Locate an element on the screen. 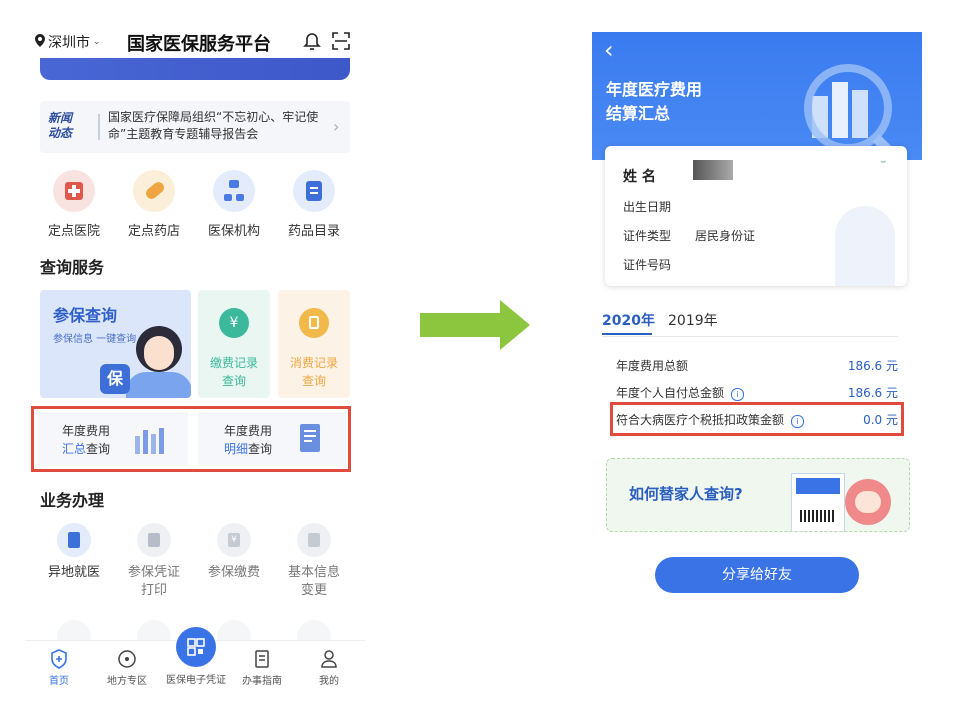 The width and height of the screenshot is (960, 720). share-button: 分享给好友 is located at coordinates (757, 575).